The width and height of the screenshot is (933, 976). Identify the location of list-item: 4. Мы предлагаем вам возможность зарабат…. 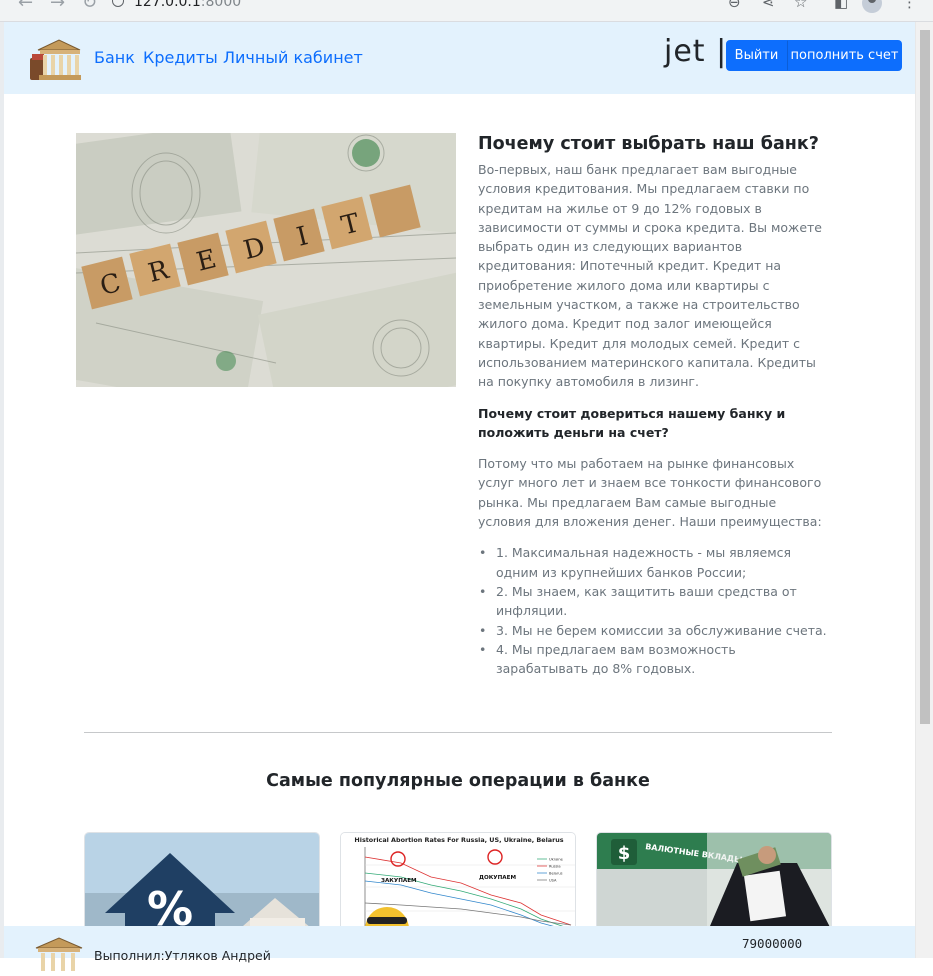
(653, 659).